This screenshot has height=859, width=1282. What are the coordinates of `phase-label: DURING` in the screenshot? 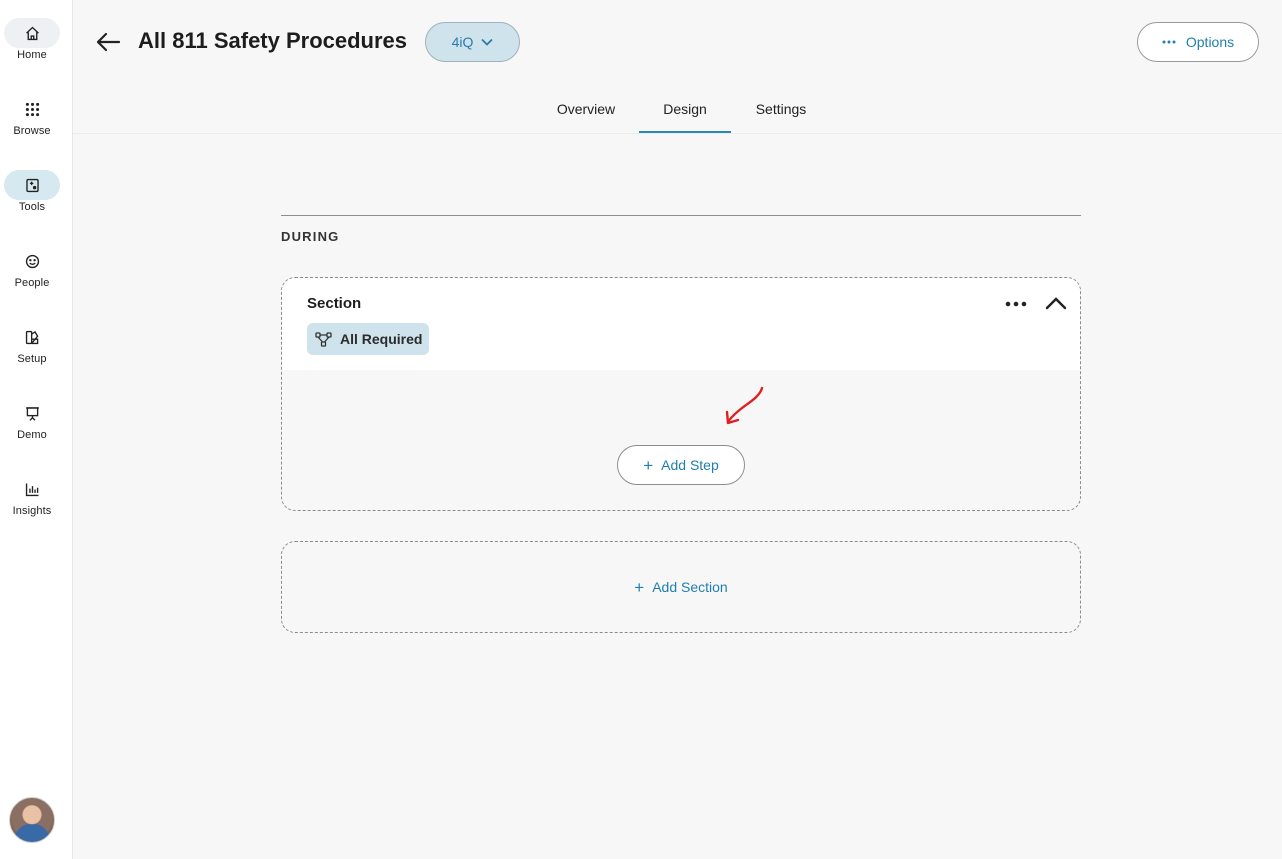 It's located at (310, 236).